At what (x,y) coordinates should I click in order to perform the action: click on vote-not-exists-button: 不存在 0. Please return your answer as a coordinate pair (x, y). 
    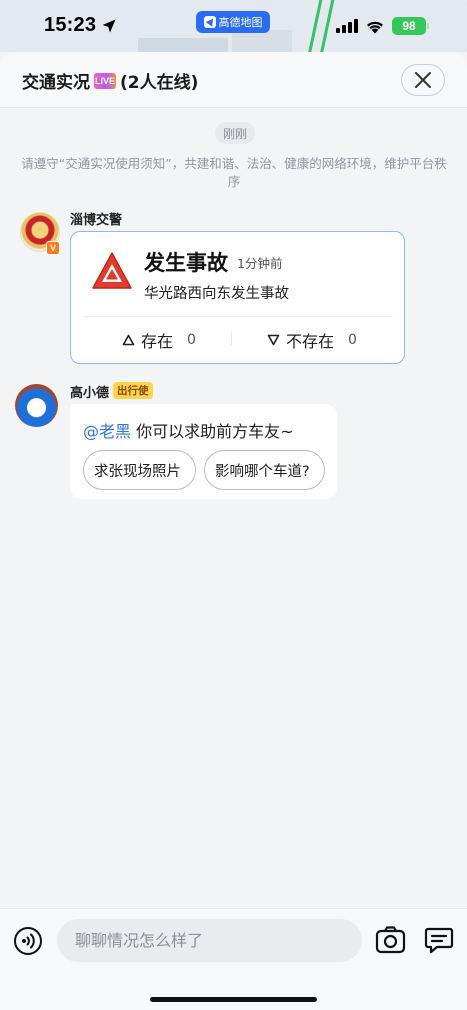
    Looking at the image, I should click on (312, 340).